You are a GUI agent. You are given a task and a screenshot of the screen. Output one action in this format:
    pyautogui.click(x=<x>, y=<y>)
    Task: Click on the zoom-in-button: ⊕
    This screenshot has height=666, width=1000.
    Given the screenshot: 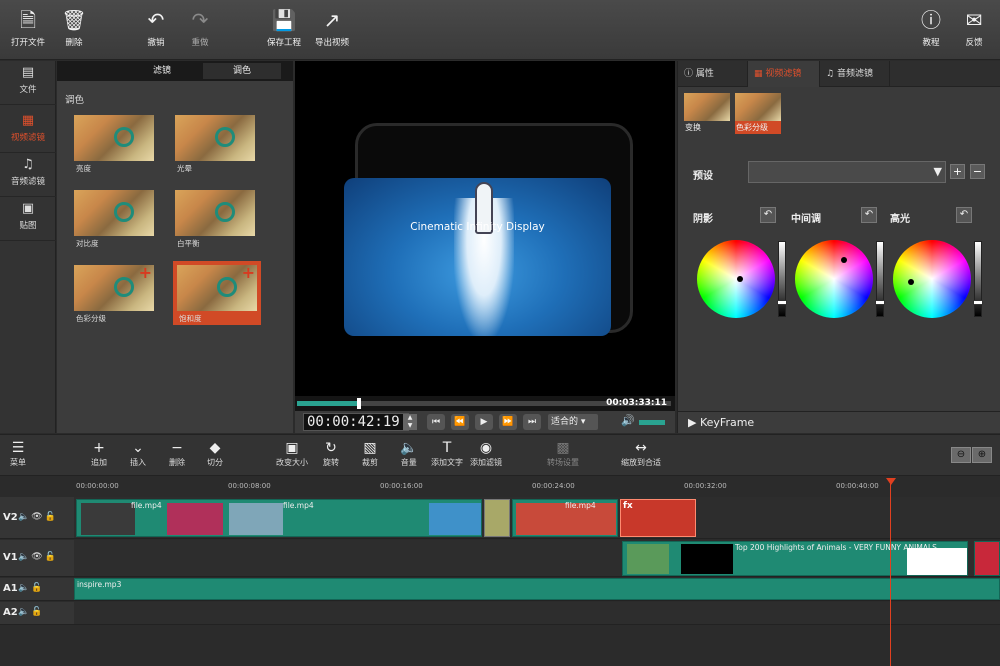 What is the action you would take?
    pyautogui.click(x=982, y=455)
    